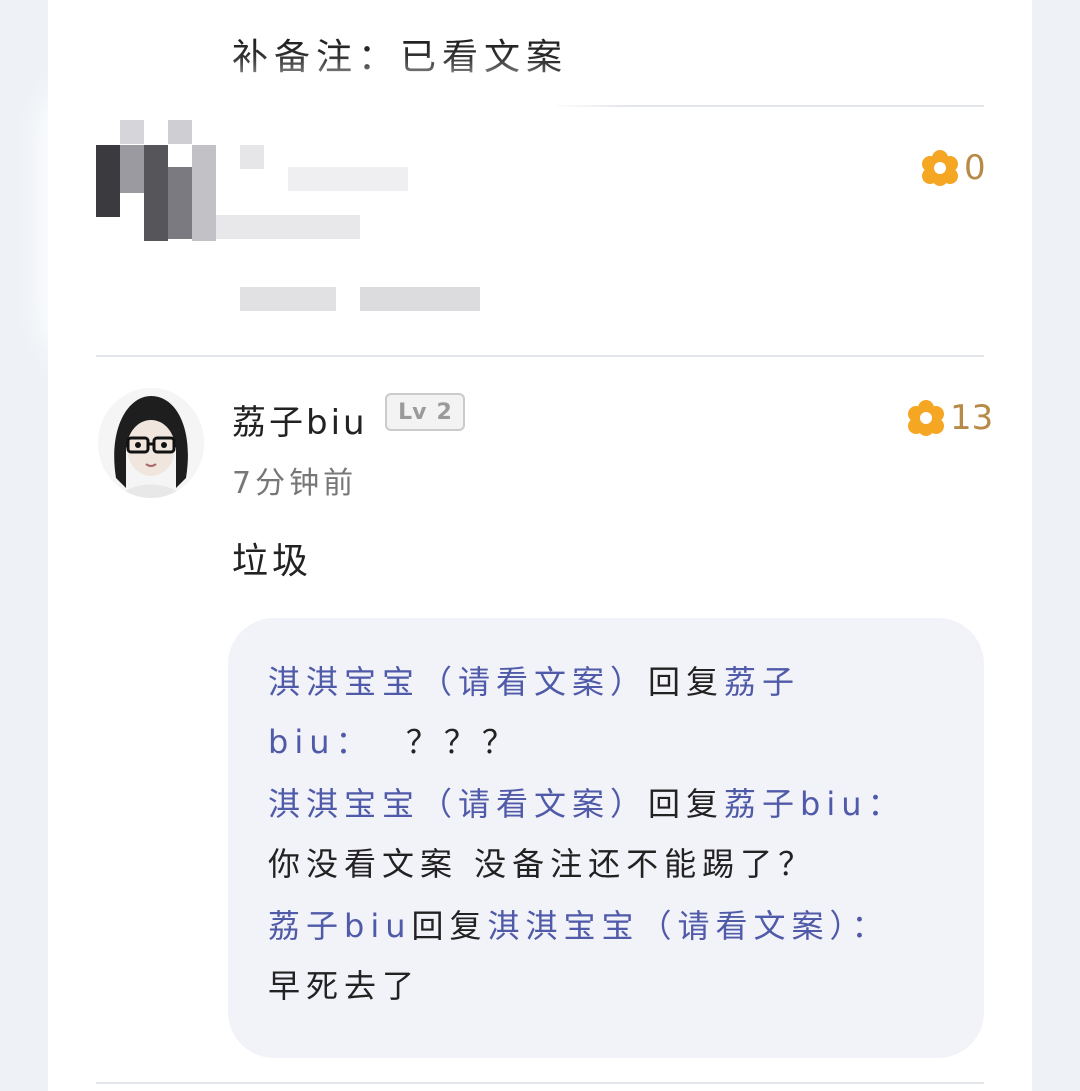  Describe the element at coordinates (588, 956) in the screenshot. I see `reply-item: 荔子biu回复淇淇宝宝（请看文案）： 早死去了` at that location.